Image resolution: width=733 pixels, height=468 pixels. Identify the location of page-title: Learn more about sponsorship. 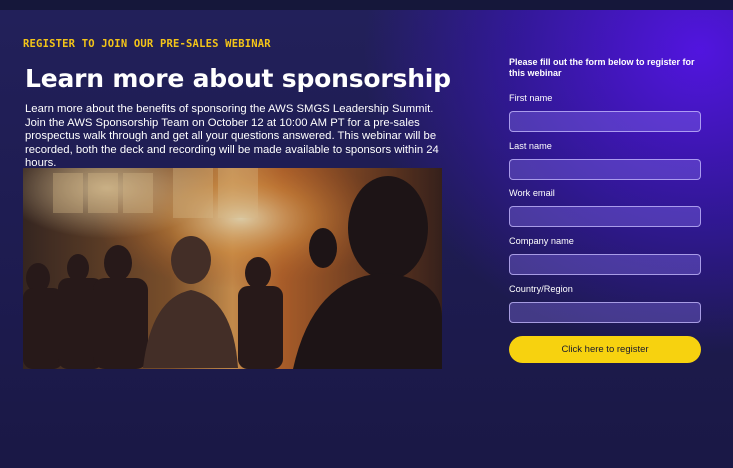
(238, 78).